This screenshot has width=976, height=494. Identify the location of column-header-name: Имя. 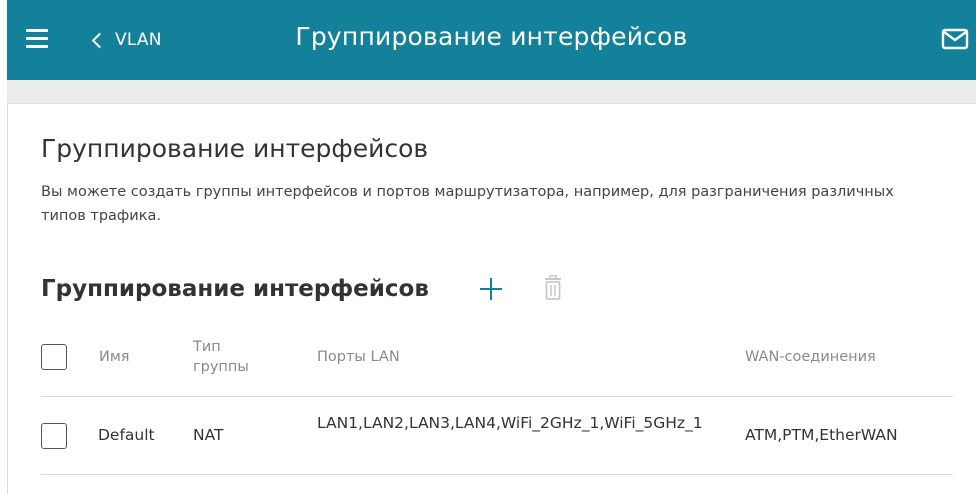
(114, 357).